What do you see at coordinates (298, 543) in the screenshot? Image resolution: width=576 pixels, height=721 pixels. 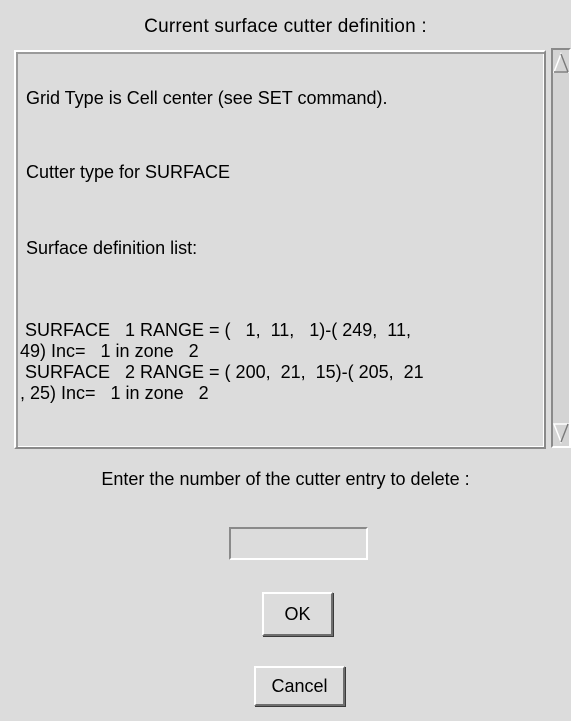 I see `cutter-number-input` at bounding box center [298, 543].